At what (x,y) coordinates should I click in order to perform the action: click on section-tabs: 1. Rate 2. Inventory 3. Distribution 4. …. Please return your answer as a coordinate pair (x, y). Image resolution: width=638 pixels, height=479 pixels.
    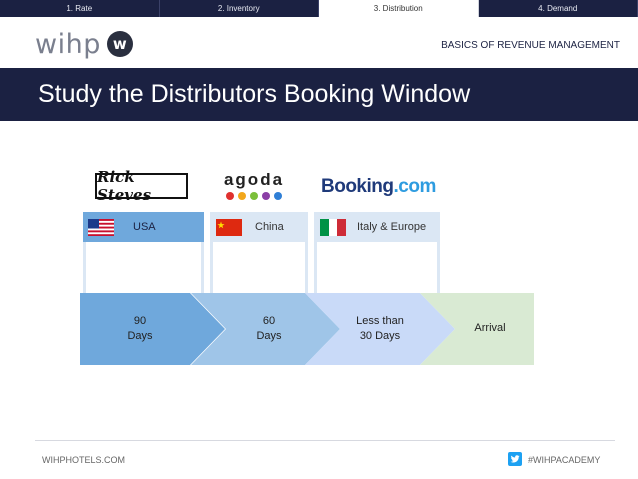
    Looking at the image, I should click on (319, 8).